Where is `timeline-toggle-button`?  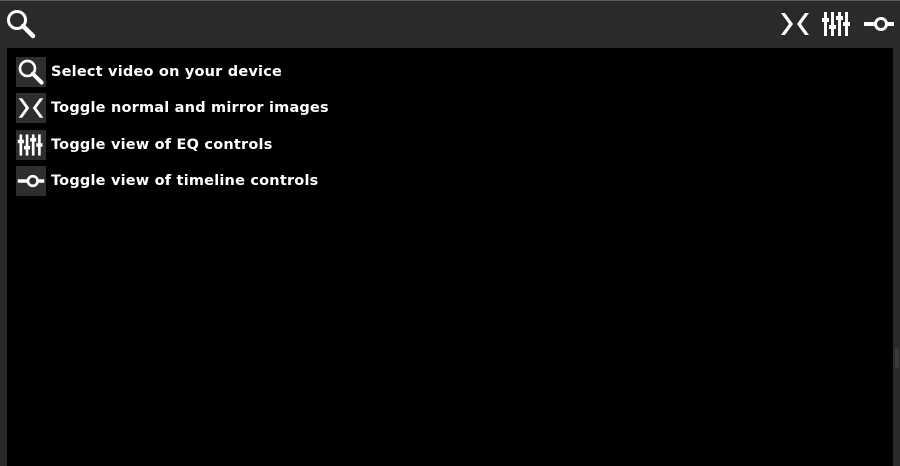 timeline-toggle-button is located at coordinates (879, 24).